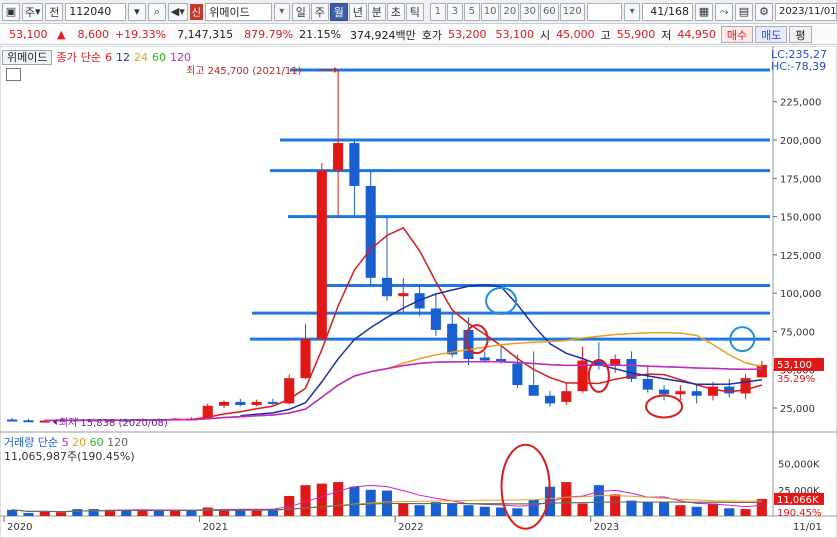  I want to click on interval-3: 3, so click(454, 11).